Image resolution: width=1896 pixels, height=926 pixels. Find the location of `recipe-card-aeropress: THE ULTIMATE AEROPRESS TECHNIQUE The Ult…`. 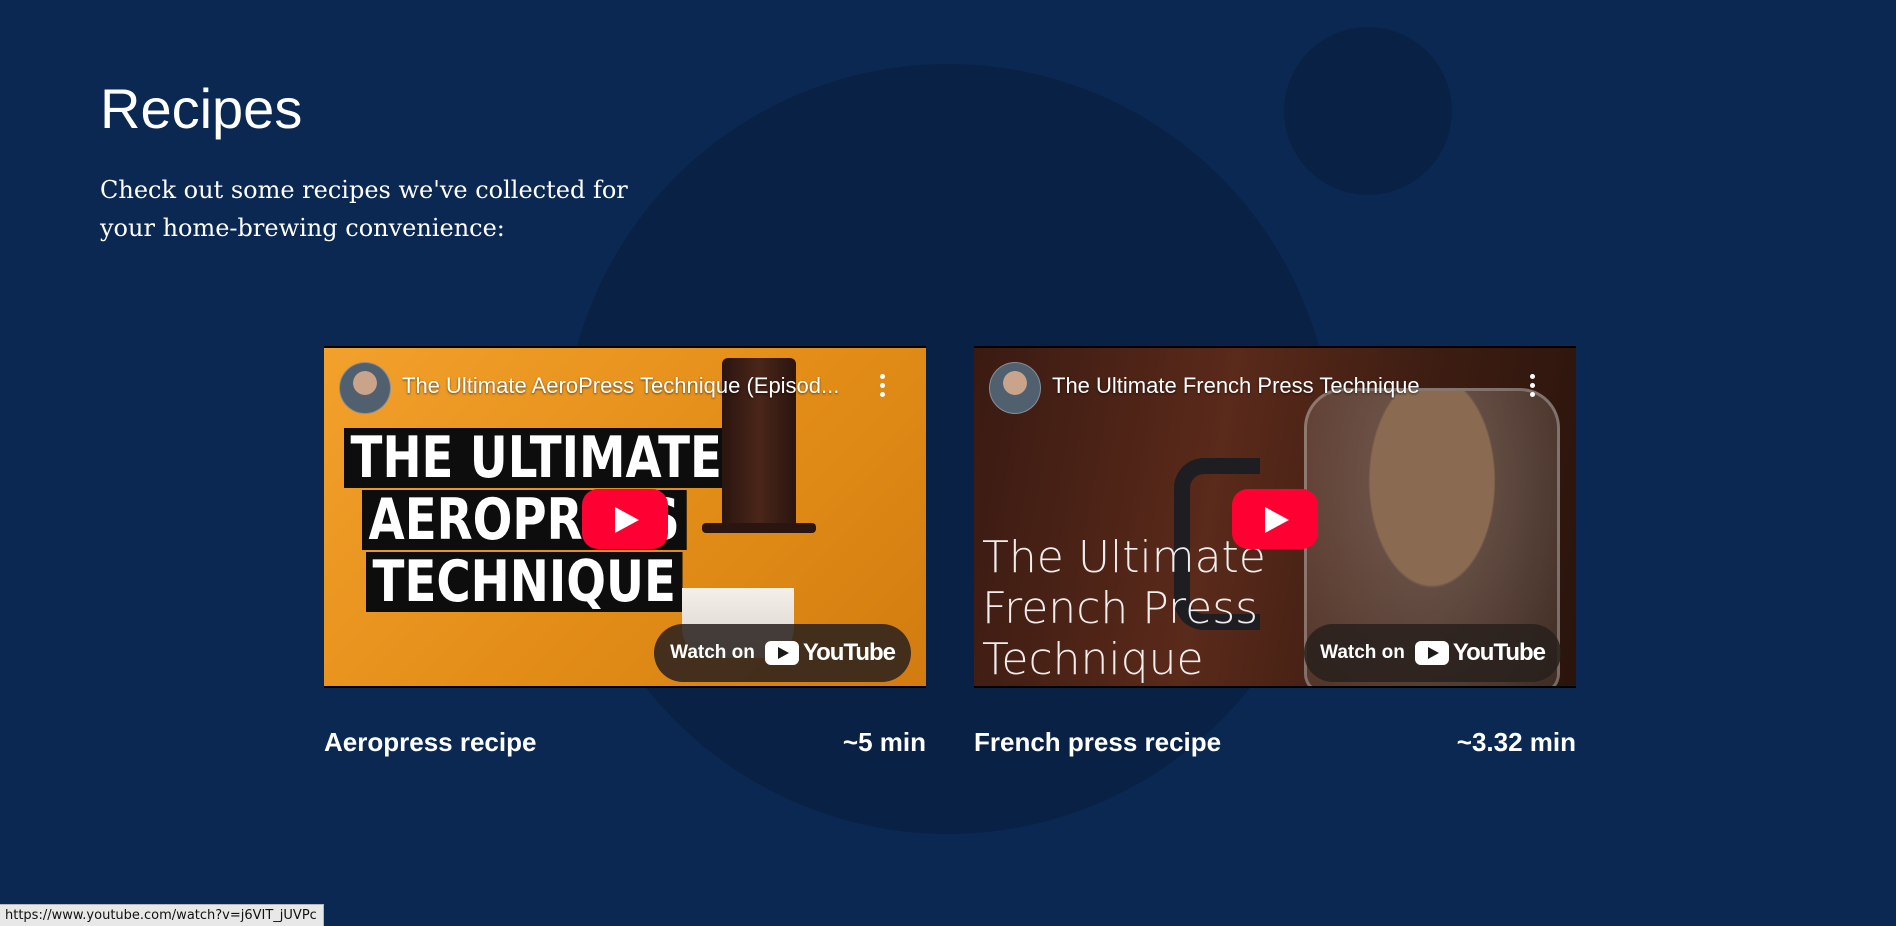

recipe-card-aeropress: THE ULTIMATE AEROPRESS TECHNIQUE The Ult… is located at coordinates (625, 552).